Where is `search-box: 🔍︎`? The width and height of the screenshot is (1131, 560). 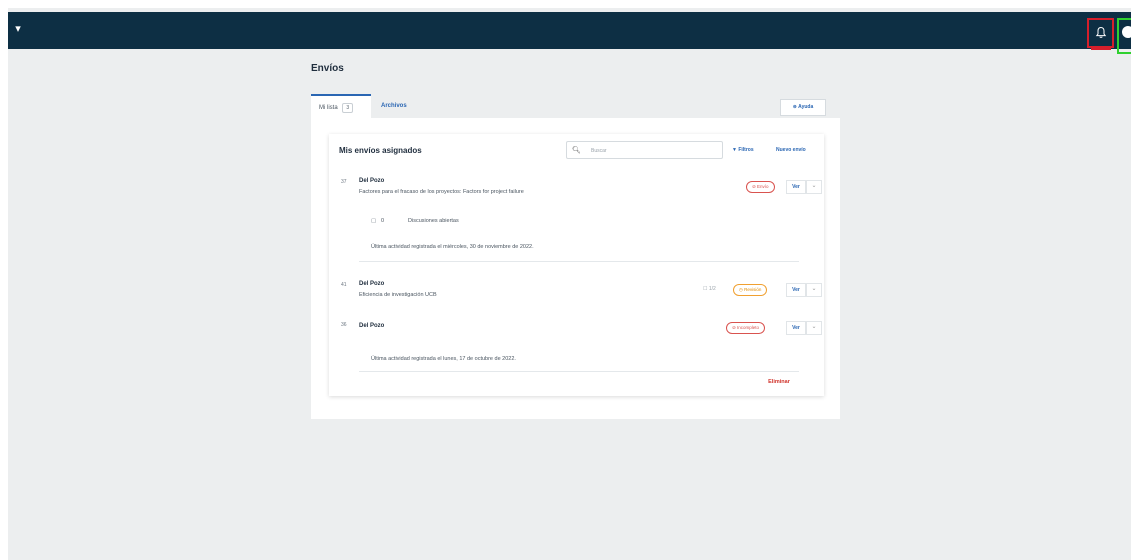 search-box: 🔍︎ is located at coordinates (644, 150).